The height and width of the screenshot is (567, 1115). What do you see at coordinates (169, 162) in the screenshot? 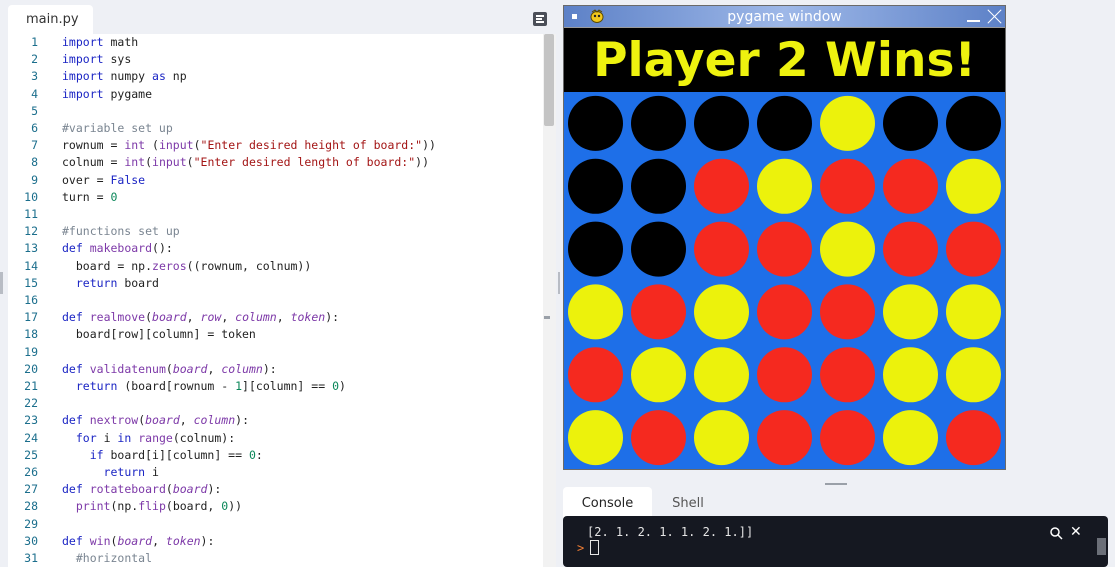
I see `code-token: input` at bounding box center [169, 162].